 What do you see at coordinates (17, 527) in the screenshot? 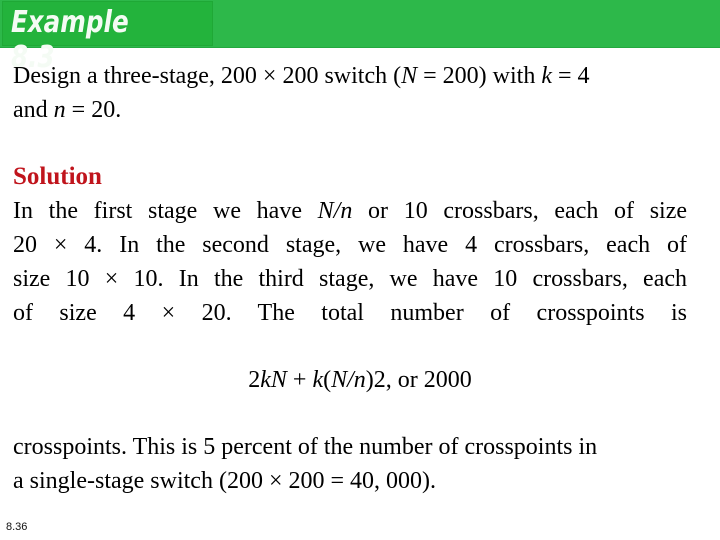
I see `page-number: 8.36` at bounding box center [17, 527].